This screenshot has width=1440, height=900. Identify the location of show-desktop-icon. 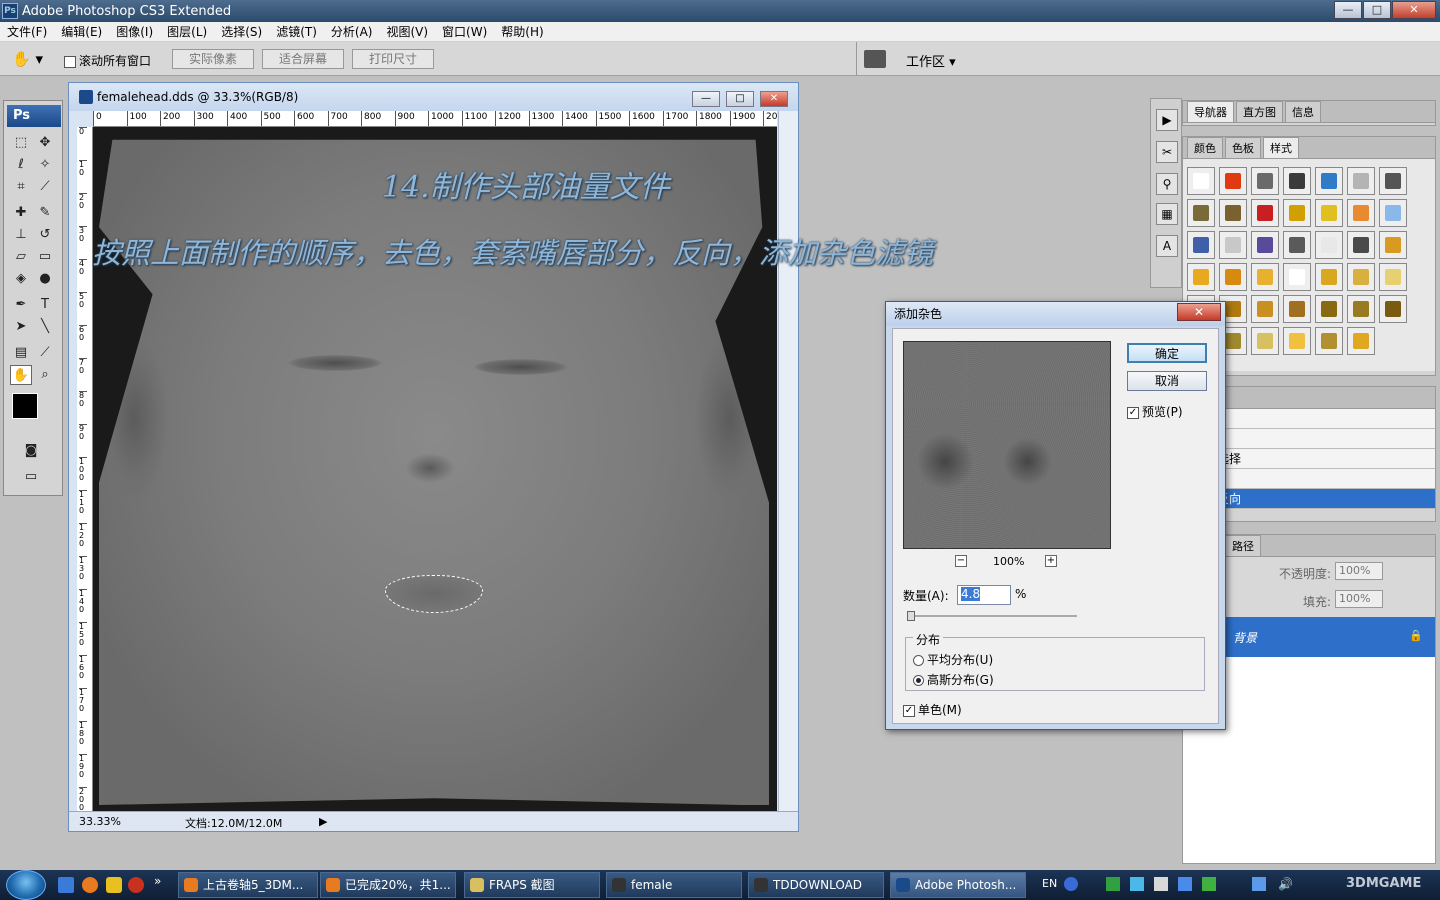
(66, 885).